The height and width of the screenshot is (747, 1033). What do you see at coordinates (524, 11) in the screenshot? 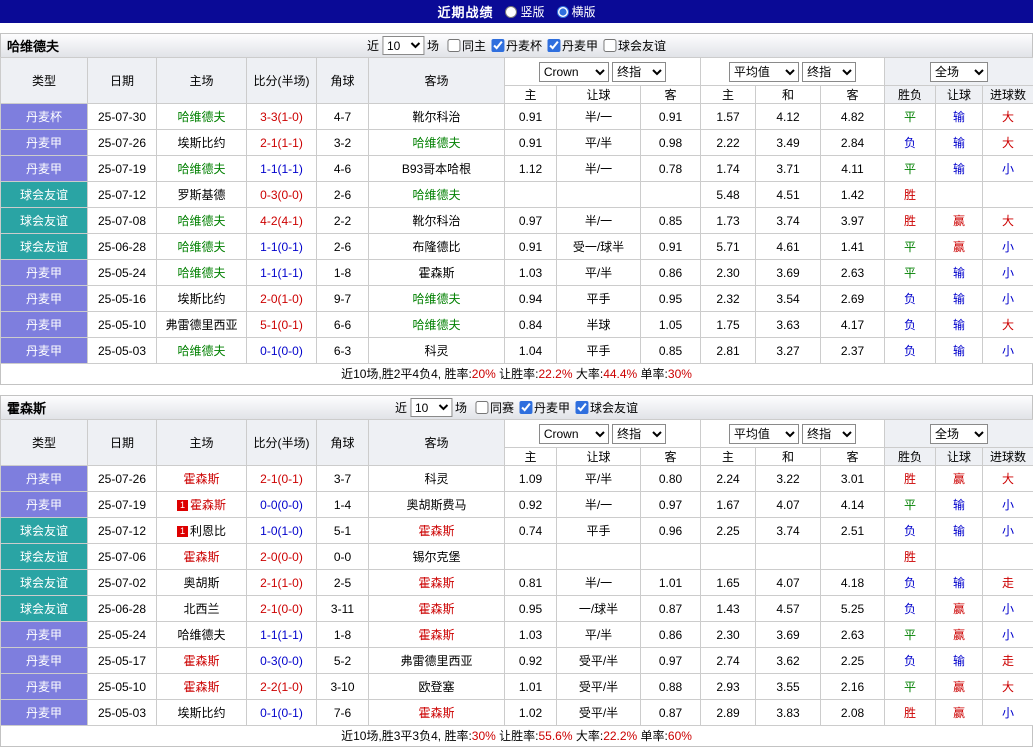
I see `layout-option-vertical: 竖版` at bounding box center [524, 11].